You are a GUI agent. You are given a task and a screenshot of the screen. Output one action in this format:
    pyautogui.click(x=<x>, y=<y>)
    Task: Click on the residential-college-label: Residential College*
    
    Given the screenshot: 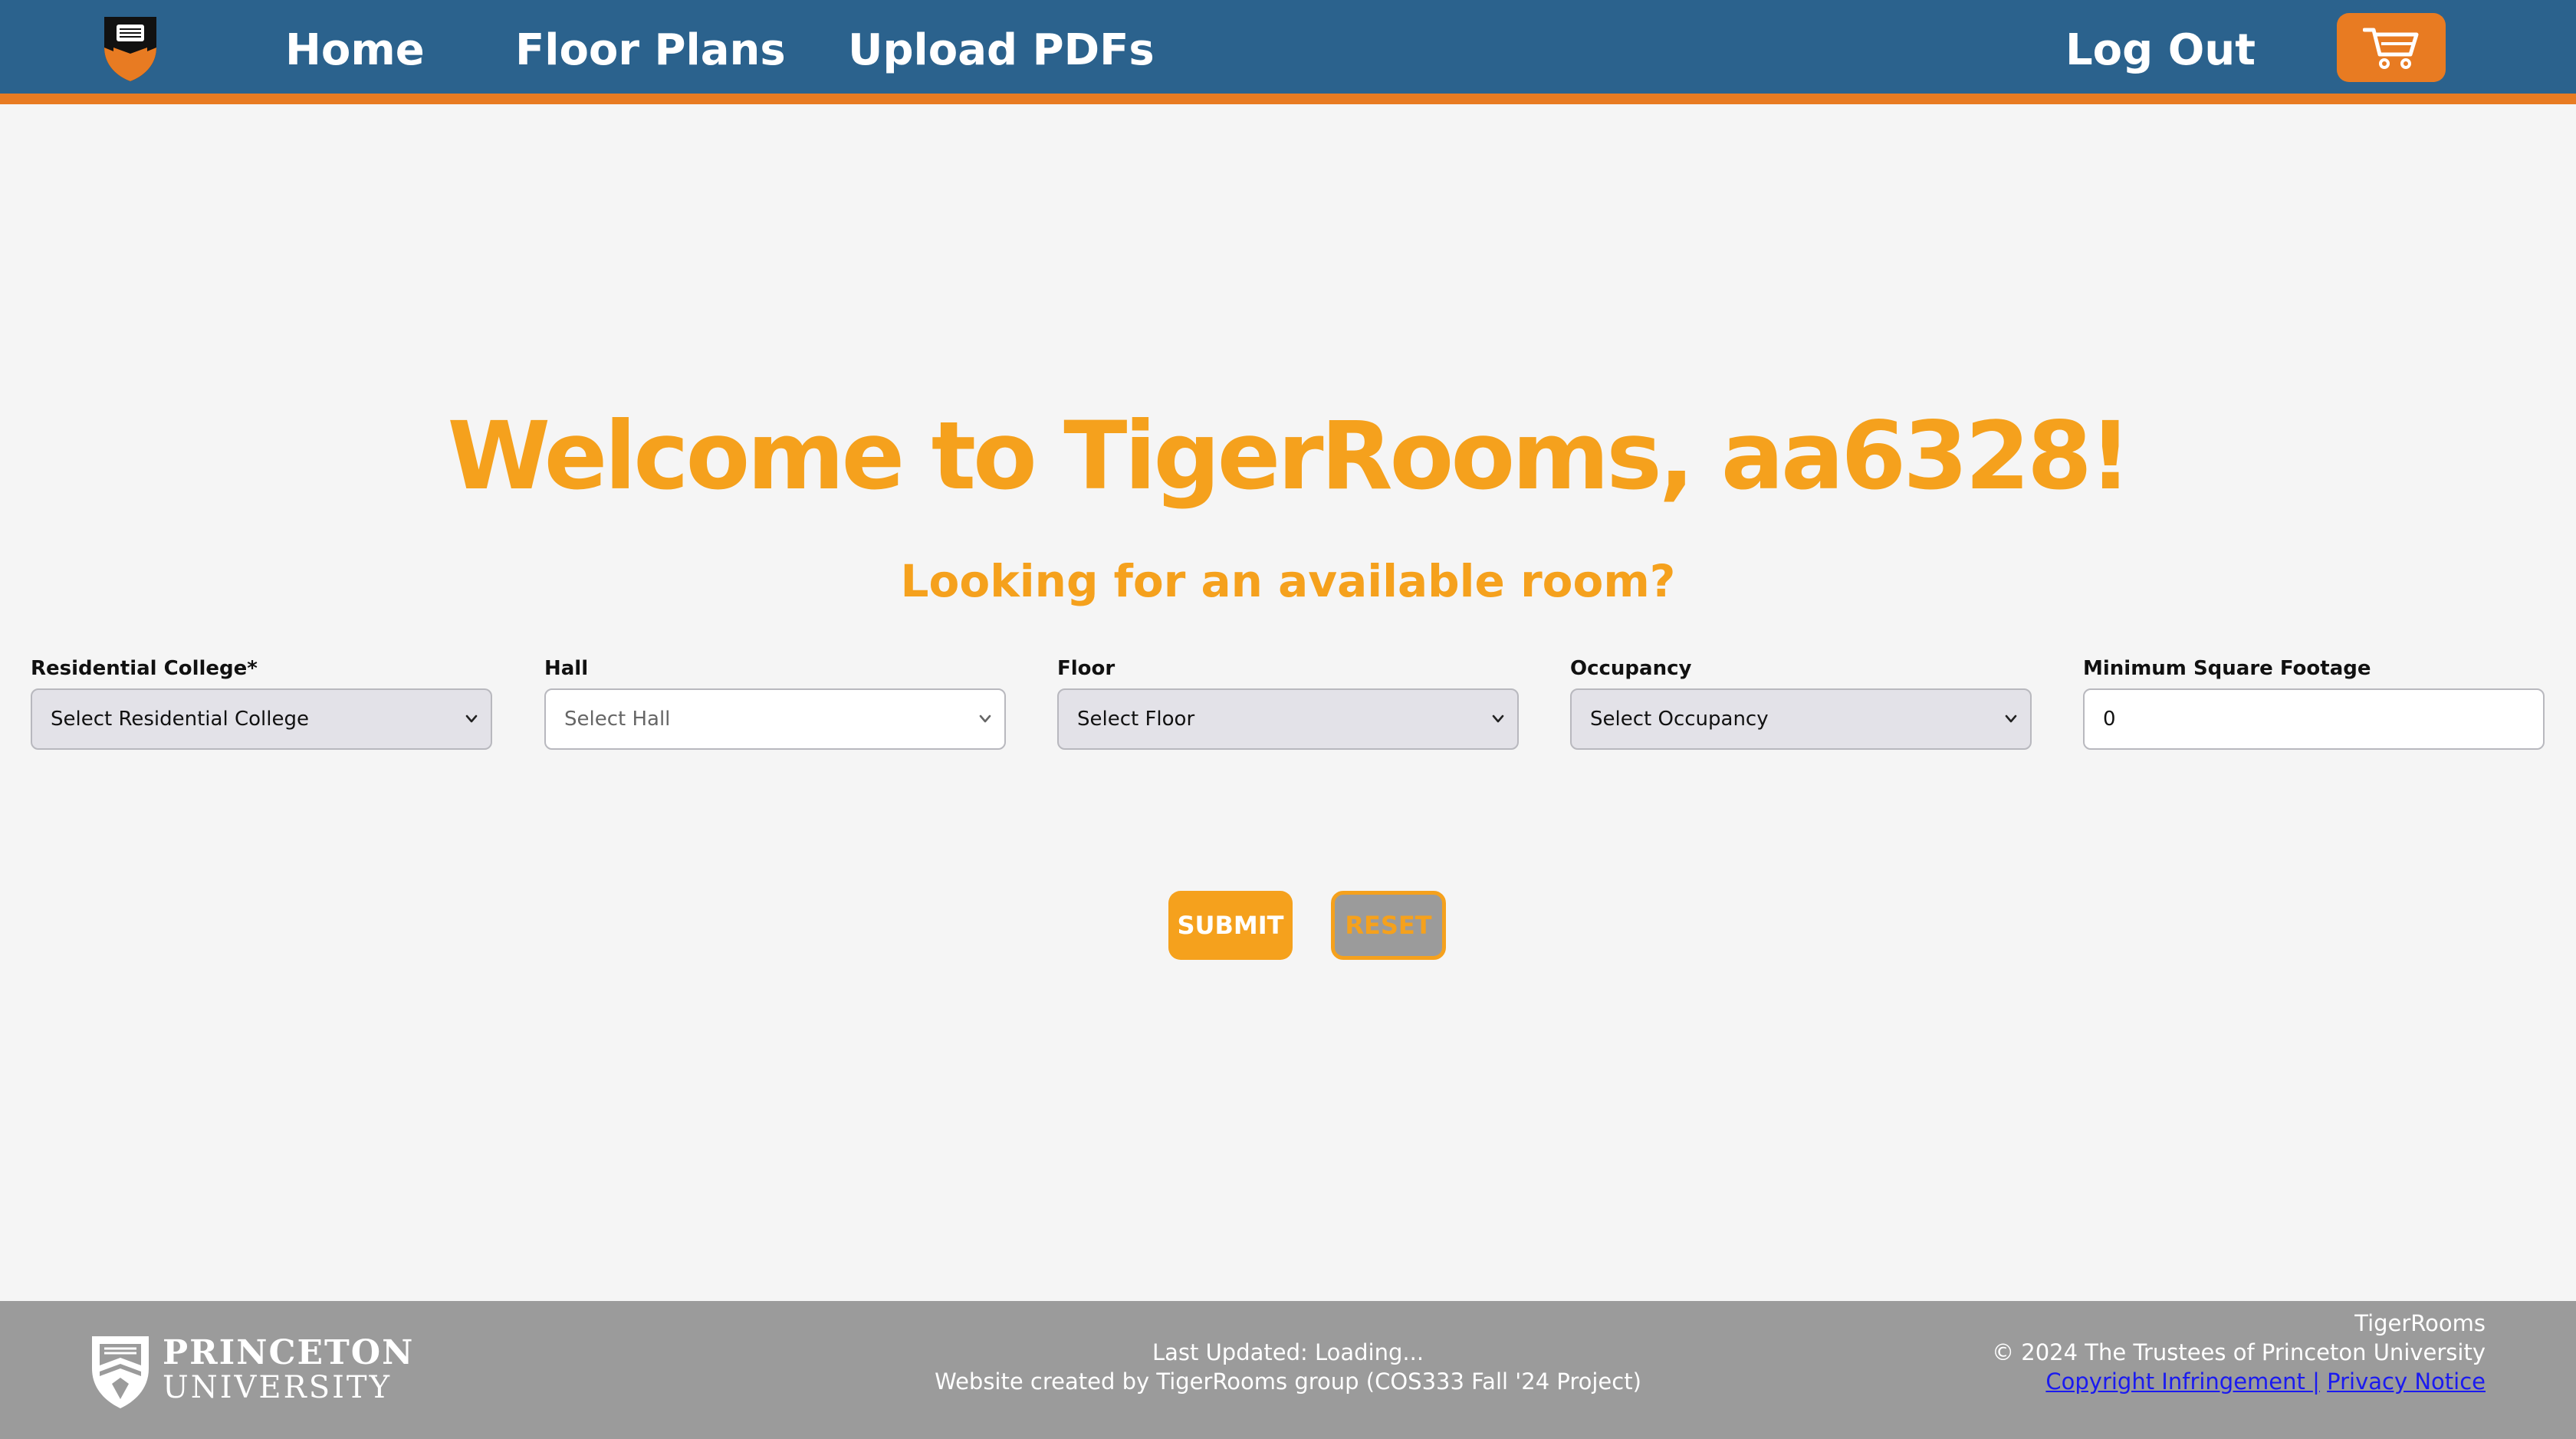 What is the action you would take?
    pyautogui.click(x=144, y=668)
    